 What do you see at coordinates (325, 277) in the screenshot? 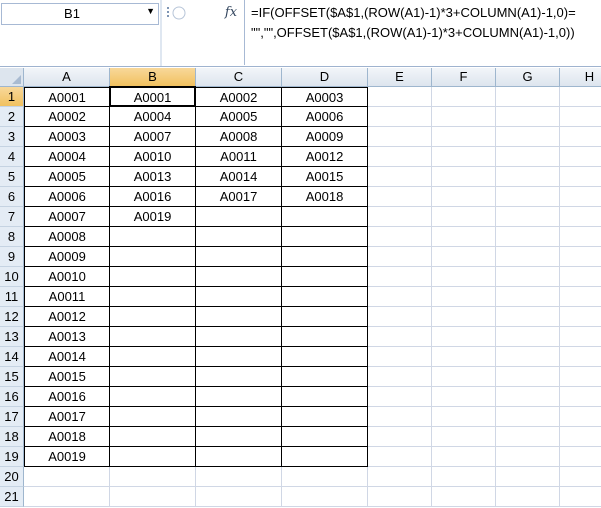
I see `cell-d10` at bounding box center [325, 277].